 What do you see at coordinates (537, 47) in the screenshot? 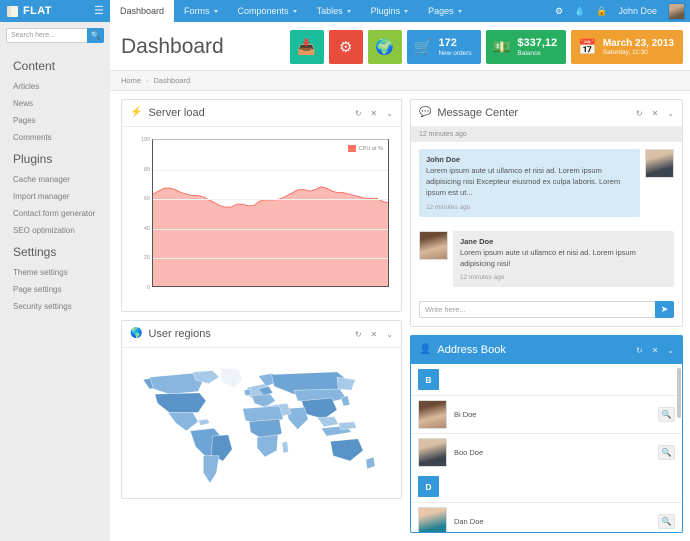
I see `stat-tile-text: $337,12 Balance` at bounding box center [537, 47].